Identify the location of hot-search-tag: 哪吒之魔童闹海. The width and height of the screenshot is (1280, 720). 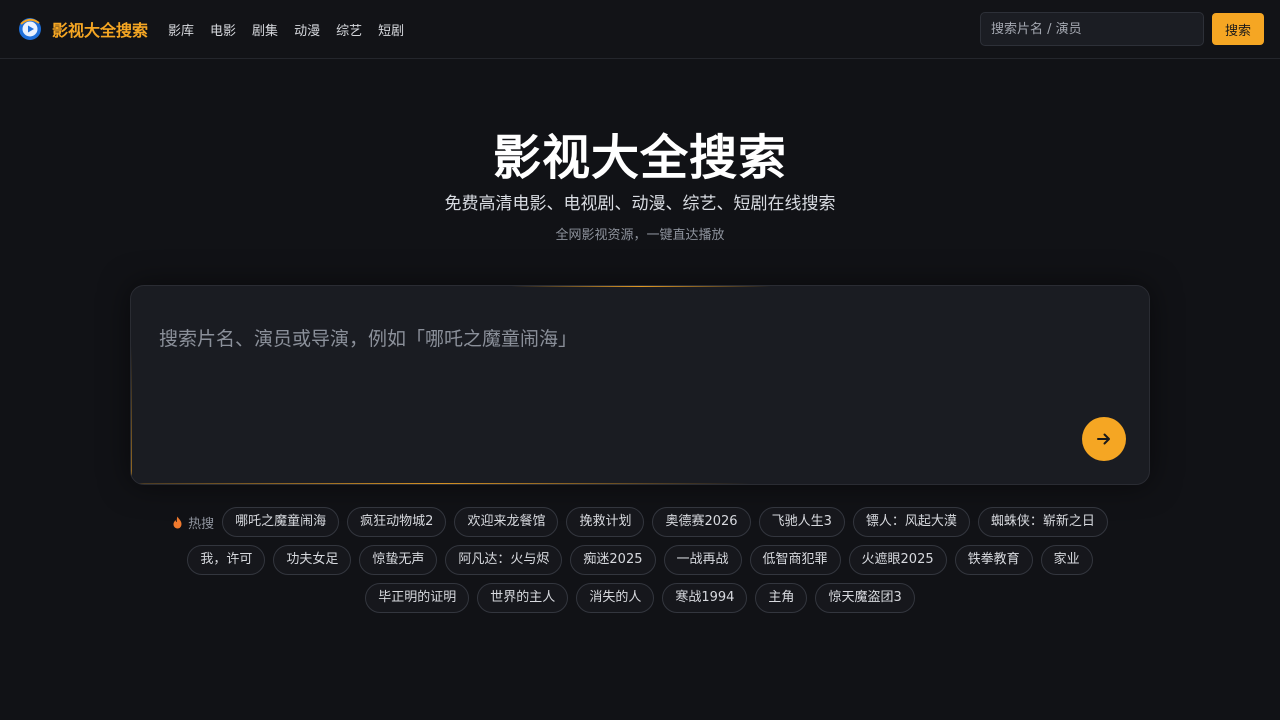
(281, 522).